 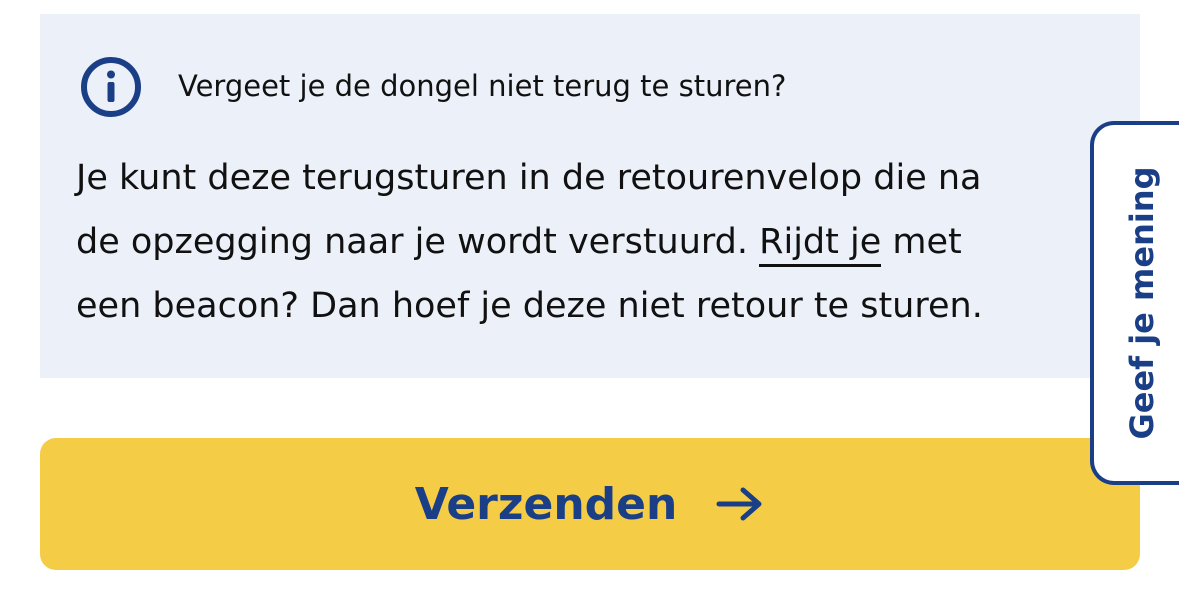 I want to click on feedback-tab: Geef je mening, so click(x=1134, y=303).